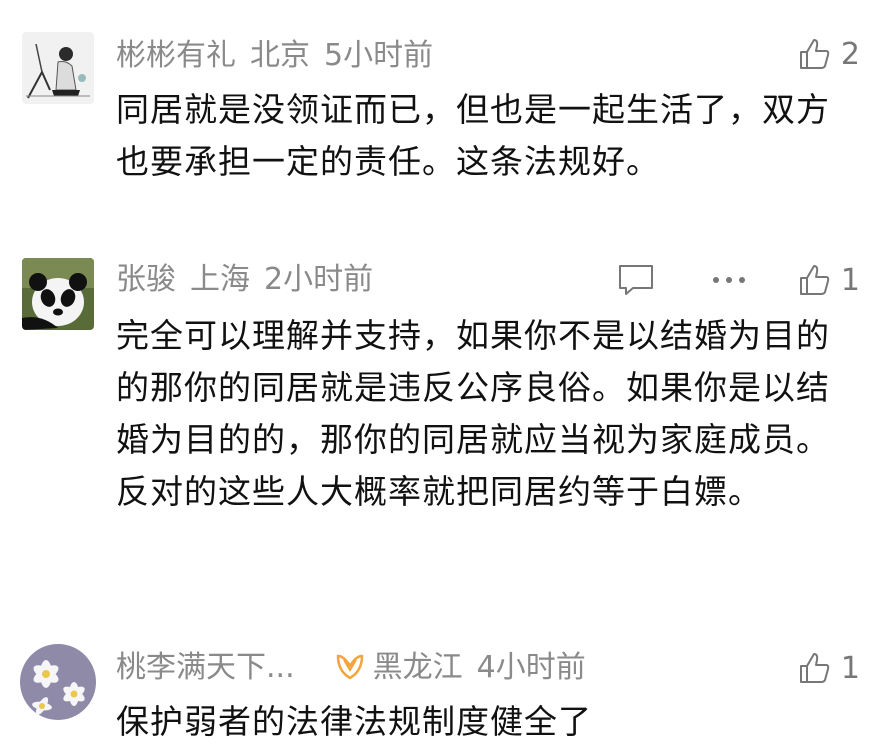  Describe the element at coordinates (850, 54) in the screenshot. I see `like-count: 2` at that location.